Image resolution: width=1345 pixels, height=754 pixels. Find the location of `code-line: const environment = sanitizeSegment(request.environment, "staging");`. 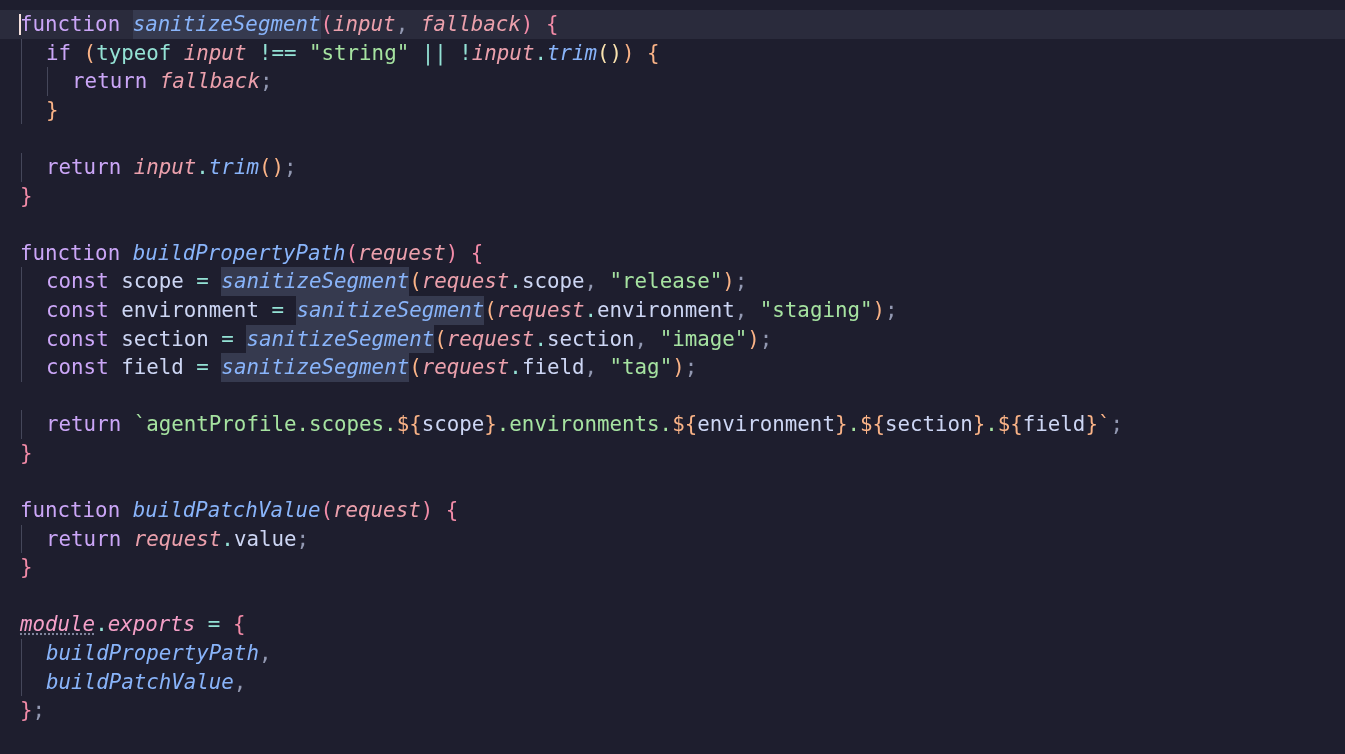

code-line: const environment = sanitizeSegment(request.environment, "staging"); is located at coordinates (459, 310).